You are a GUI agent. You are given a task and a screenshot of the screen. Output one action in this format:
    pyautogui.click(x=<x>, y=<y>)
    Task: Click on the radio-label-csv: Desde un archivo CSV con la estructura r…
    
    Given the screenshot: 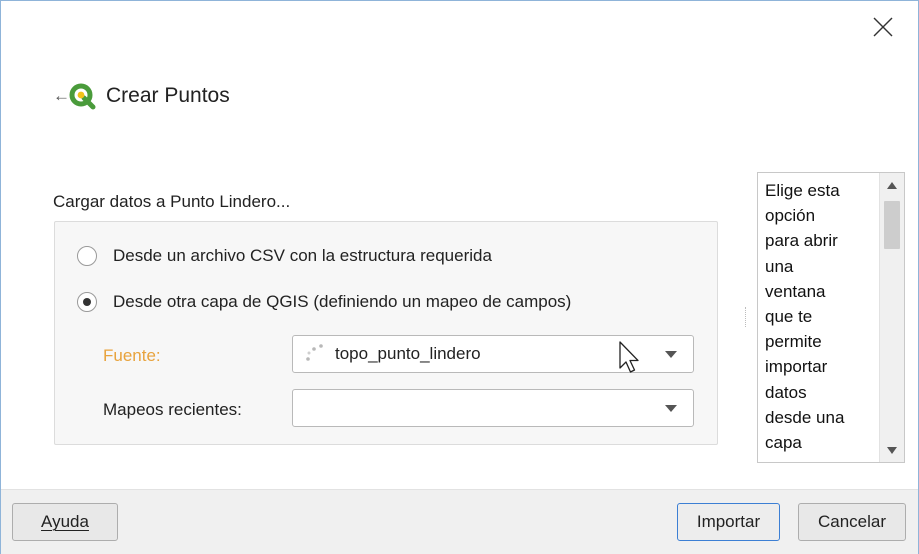 What is the action you would take?
    pyautogui.click(x=302, y=255)
    